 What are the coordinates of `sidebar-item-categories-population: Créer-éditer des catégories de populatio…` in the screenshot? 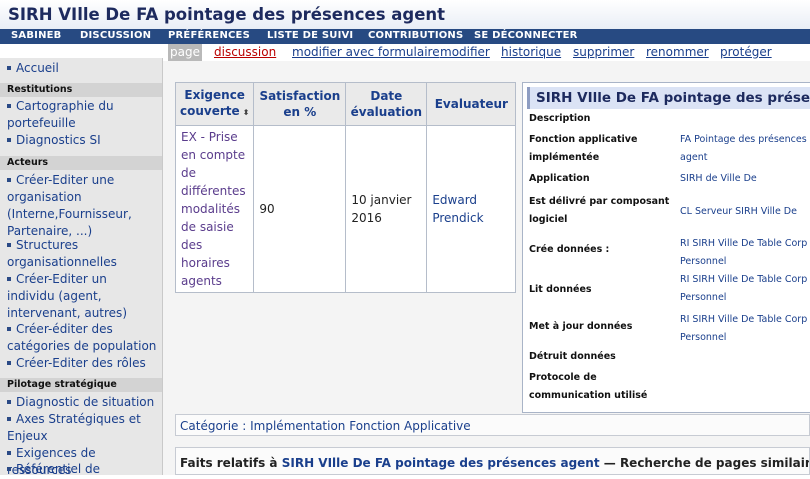 It's located at (82, 338).